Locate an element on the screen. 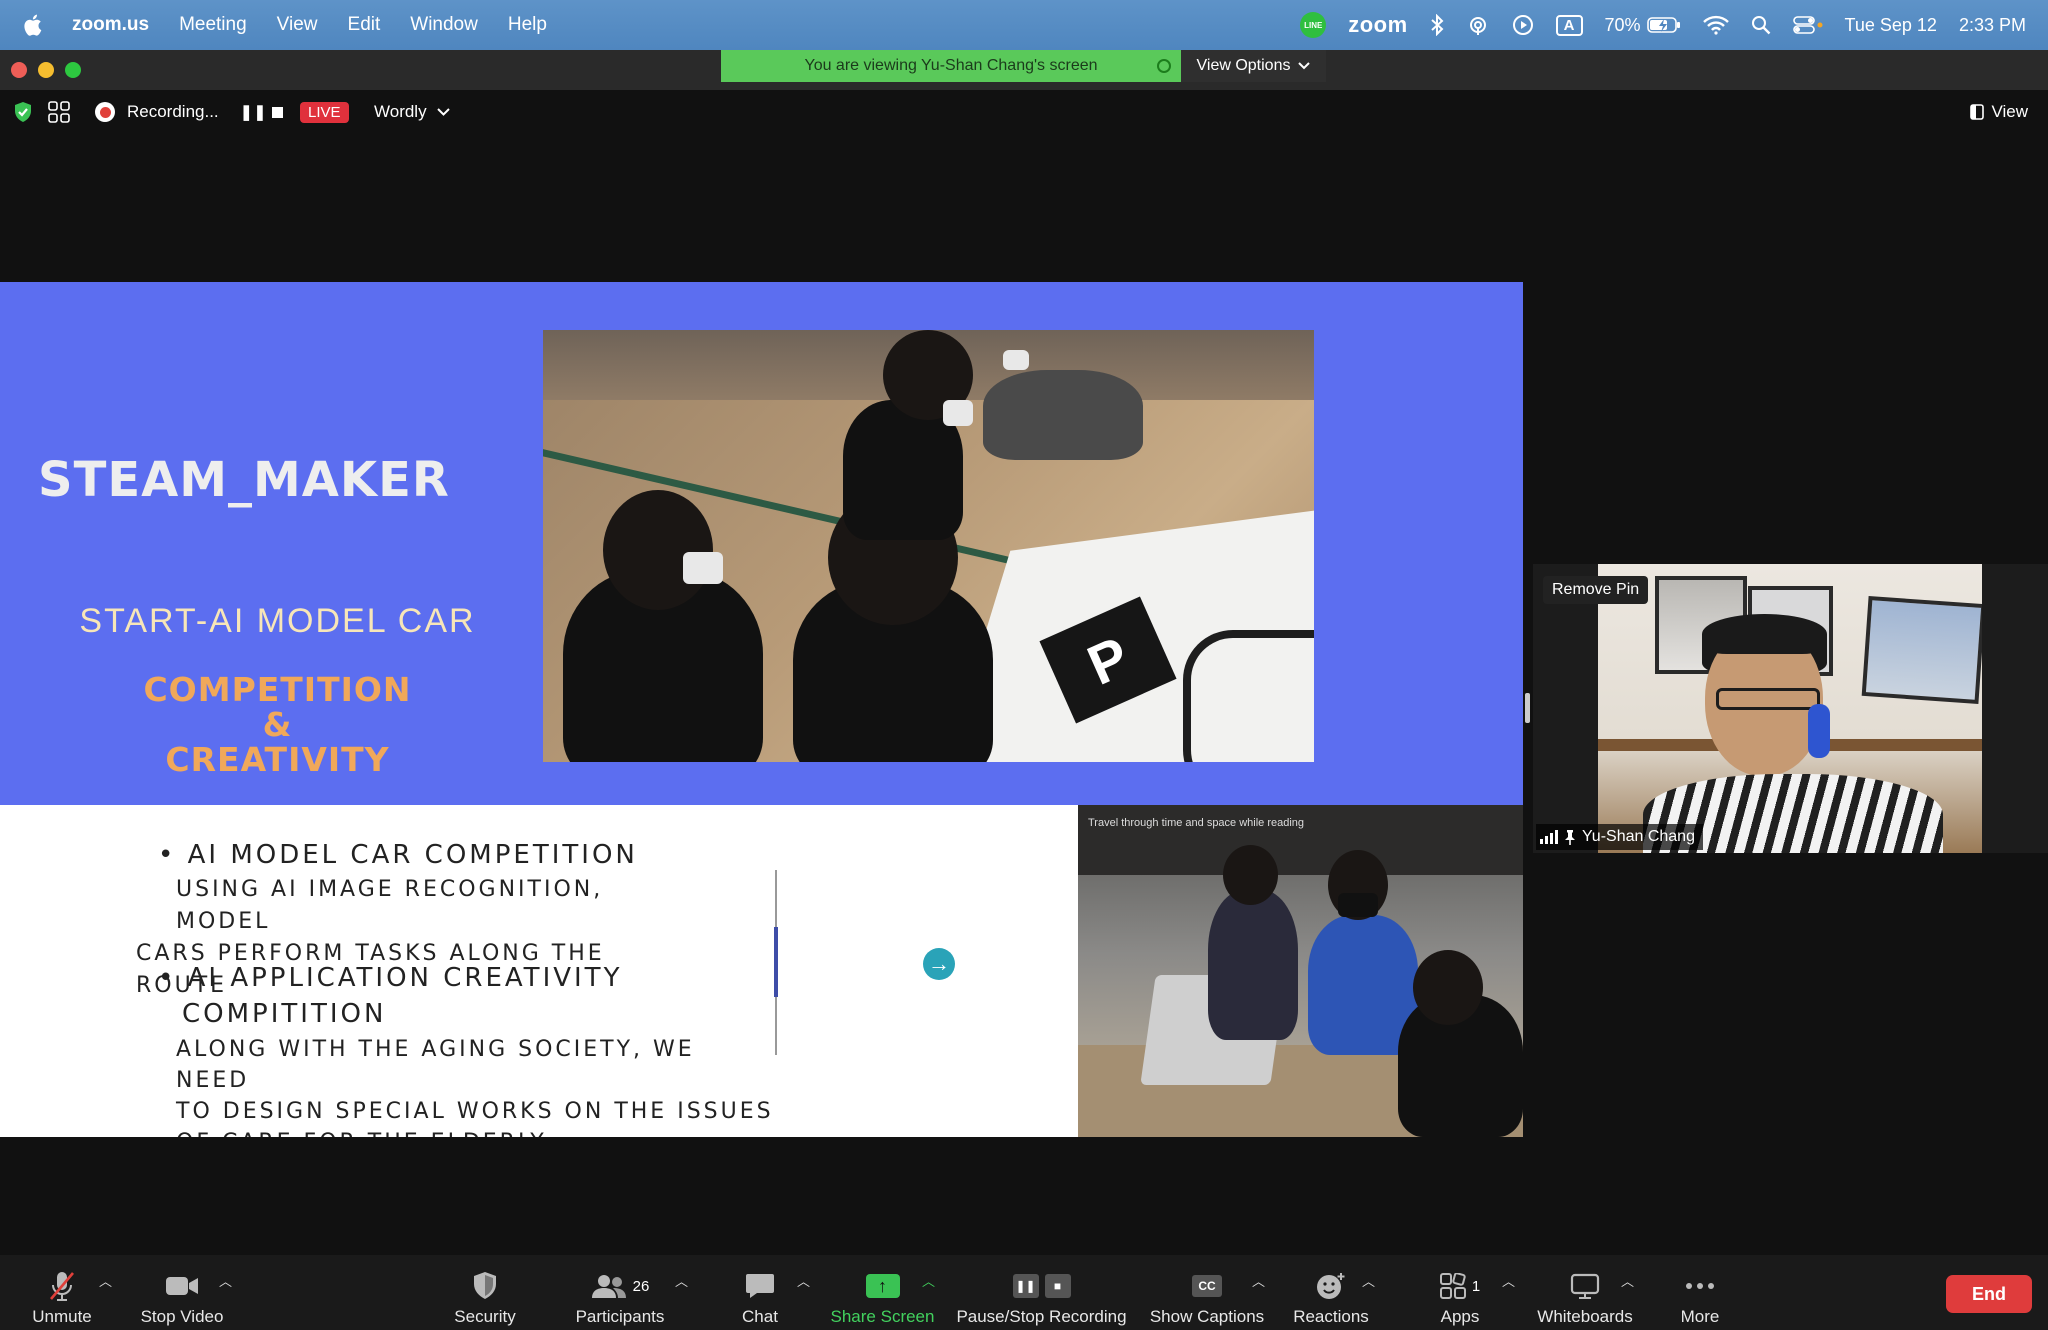 The width and height of the screenshot is (2048, 1330). wifi-icon is located at coordinates (1715, 25).